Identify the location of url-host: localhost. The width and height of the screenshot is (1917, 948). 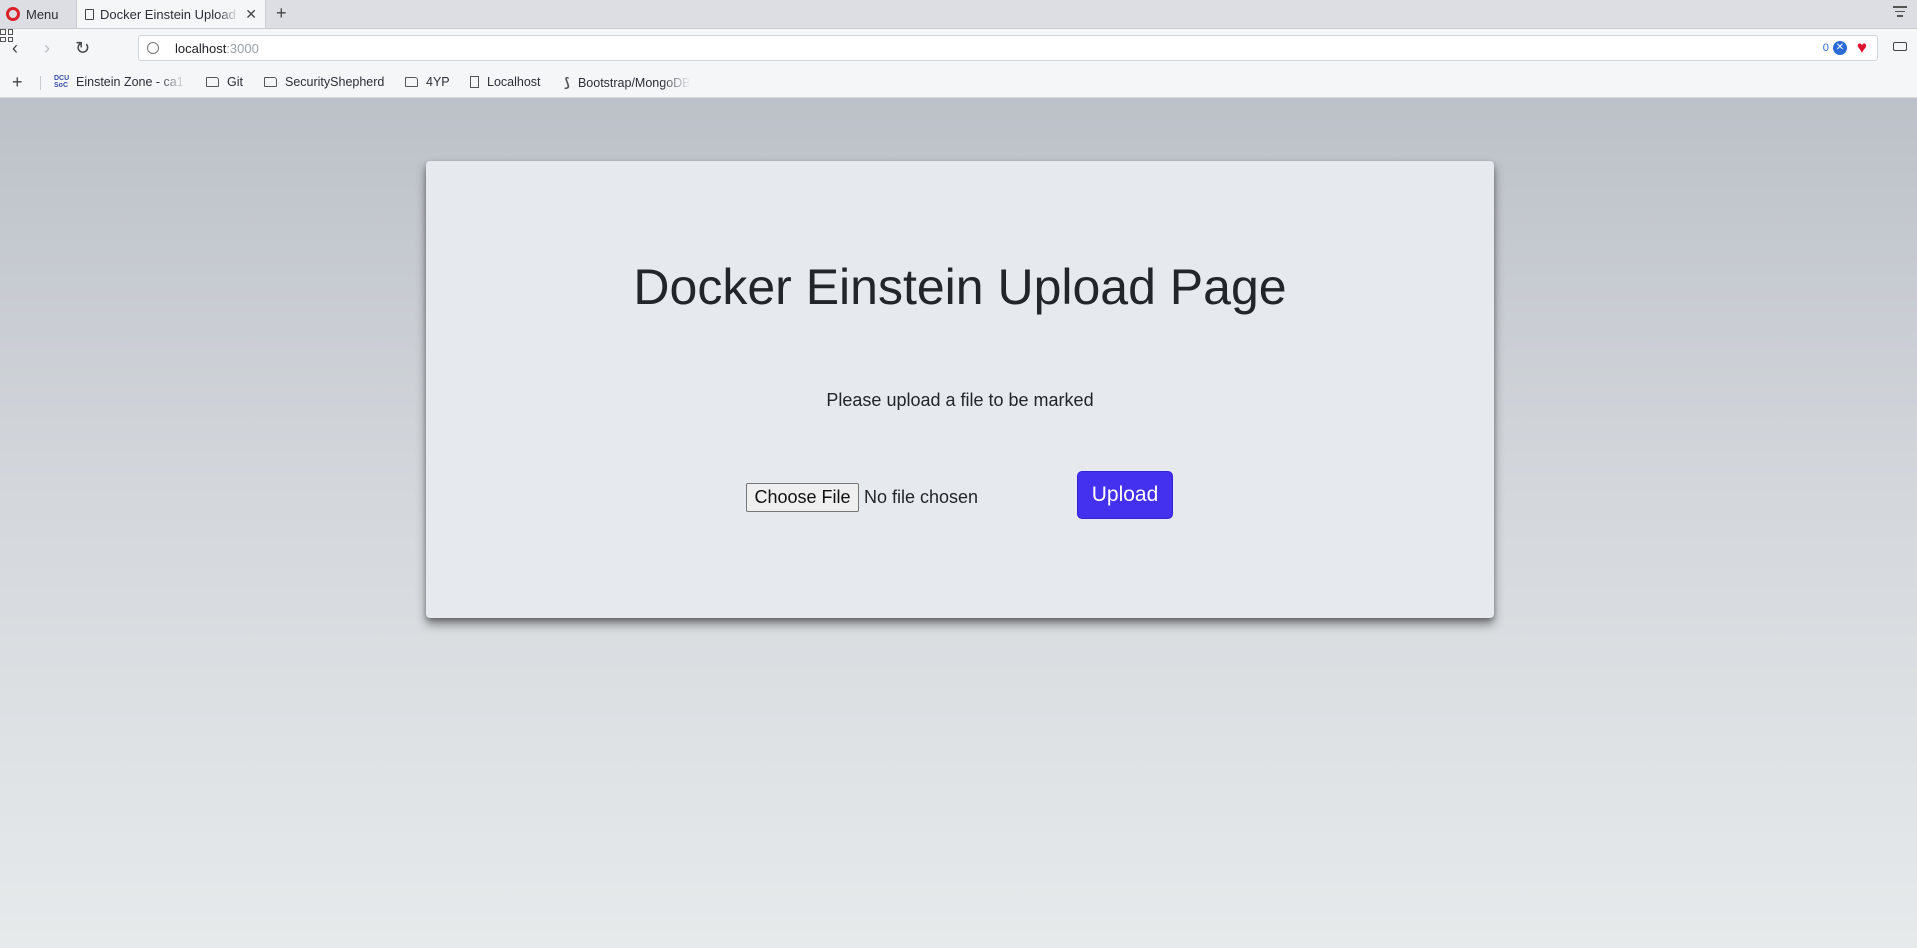
(201, 48).